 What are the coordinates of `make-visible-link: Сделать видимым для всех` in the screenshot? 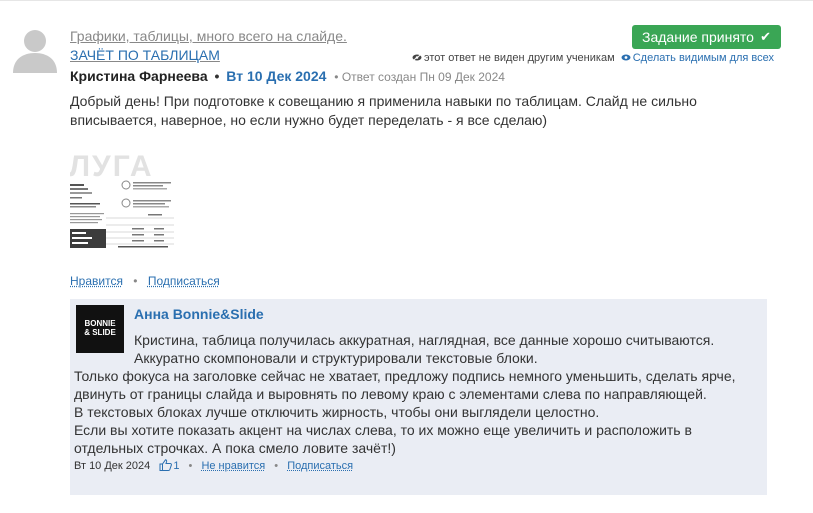 It's located at (703, 58).